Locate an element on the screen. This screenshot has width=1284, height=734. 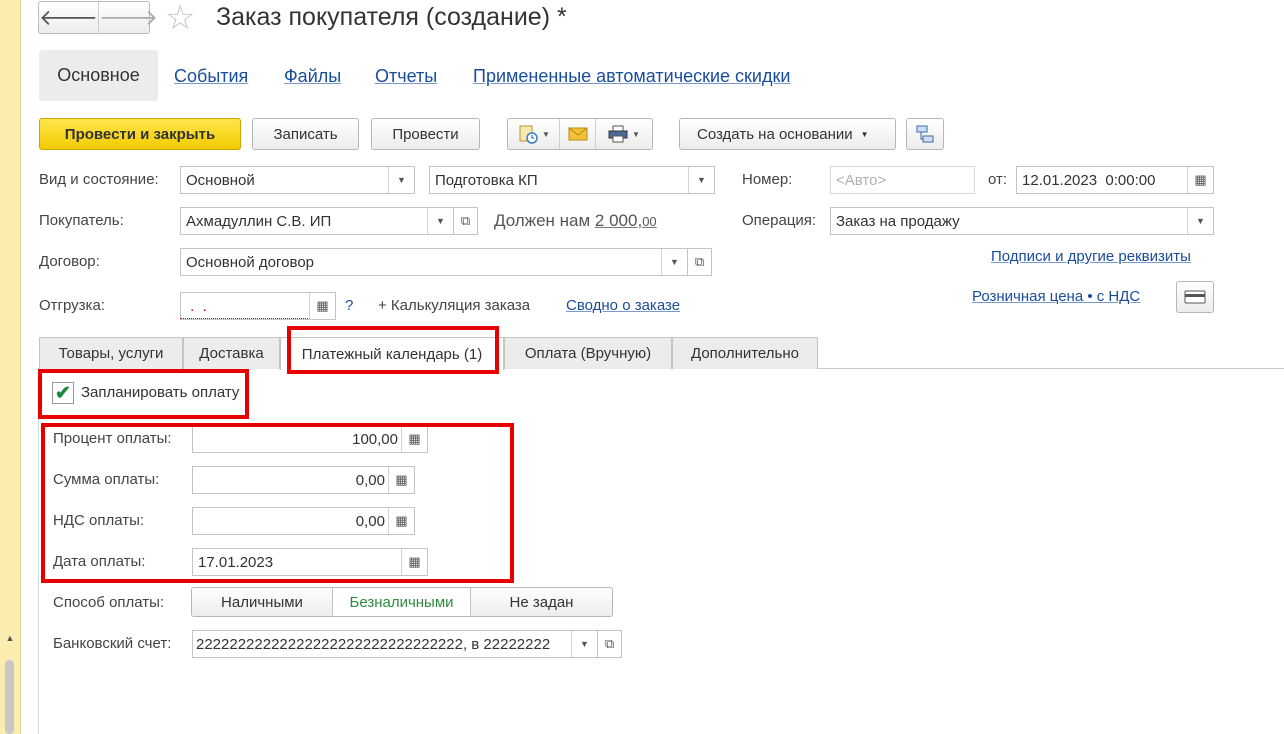
printer-icon is located at coordinates (618, 134).